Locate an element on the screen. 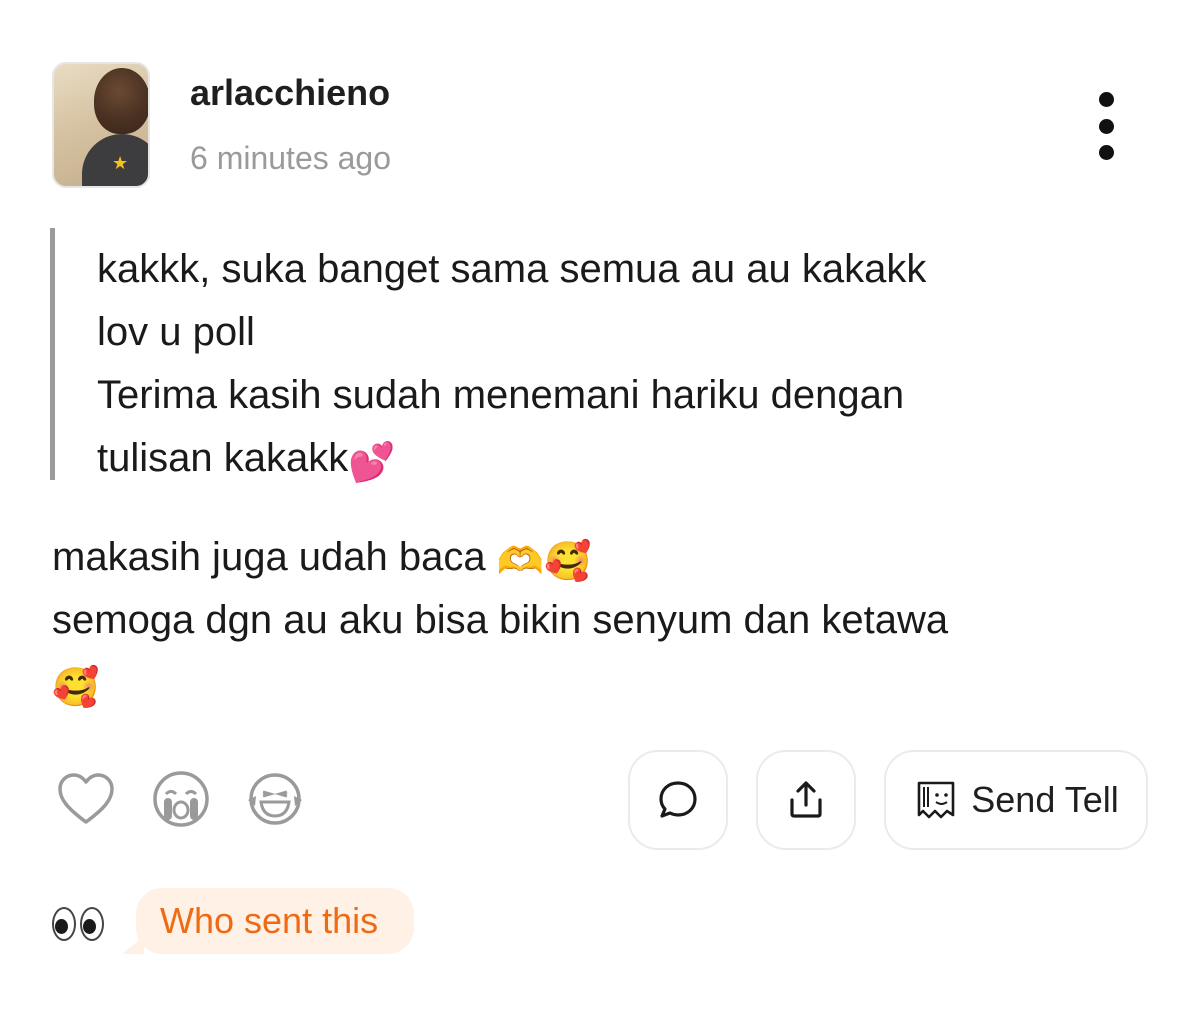  smiling-hearts-emoji: 🥰 is located at coordinates (76, 688).